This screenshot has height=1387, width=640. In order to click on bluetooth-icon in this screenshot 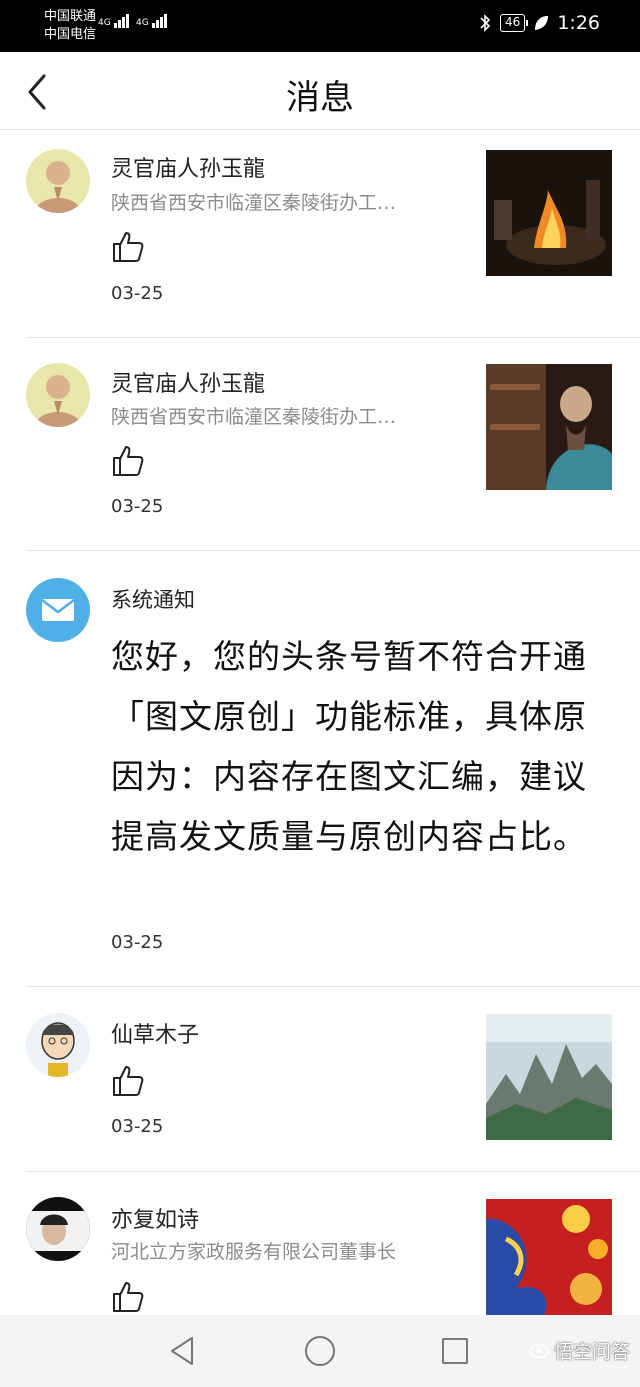, I will do `click(485, 23)`.